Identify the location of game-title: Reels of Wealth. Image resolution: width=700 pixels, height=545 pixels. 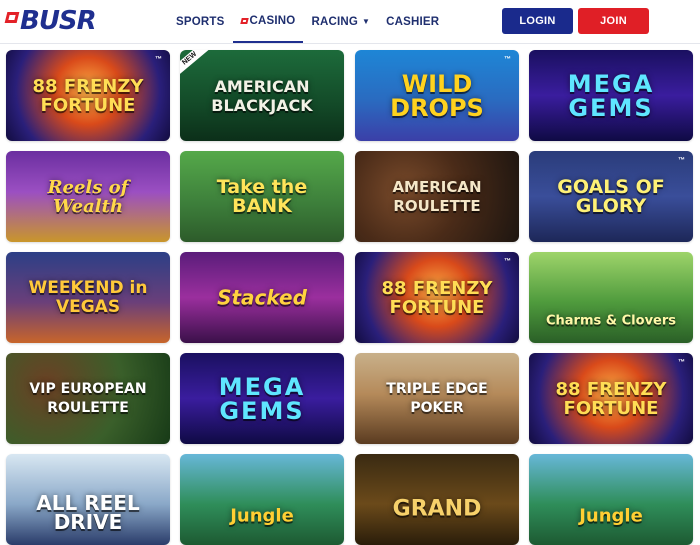
(88, 196).